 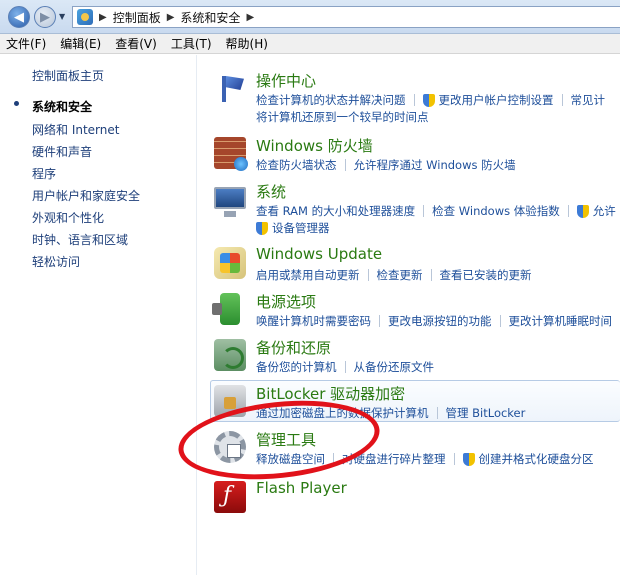 What do you see at coordinates (301, 228) in the screenshot?
I see `task-link: 设备管理器` at bounding box center [301, 228].